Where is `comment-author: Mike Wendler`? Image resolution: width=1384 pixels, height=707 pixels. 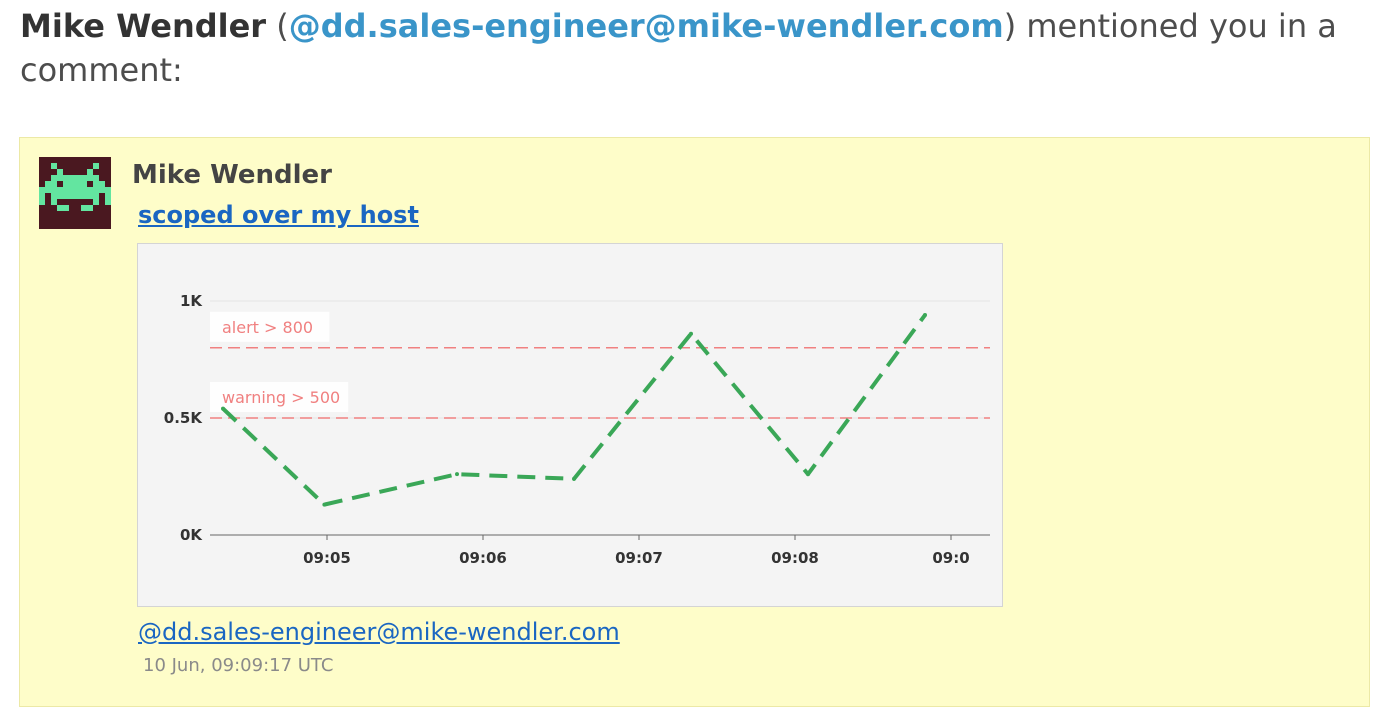 comment-author: Mike Wendler is located at coordinates (232, 175).